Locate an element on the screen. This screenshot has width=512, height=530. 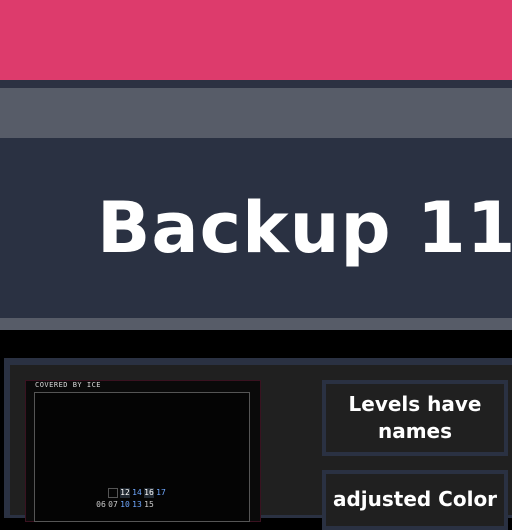
adjusted-color-button: adjusted Color is located at coordinates (415, 500).